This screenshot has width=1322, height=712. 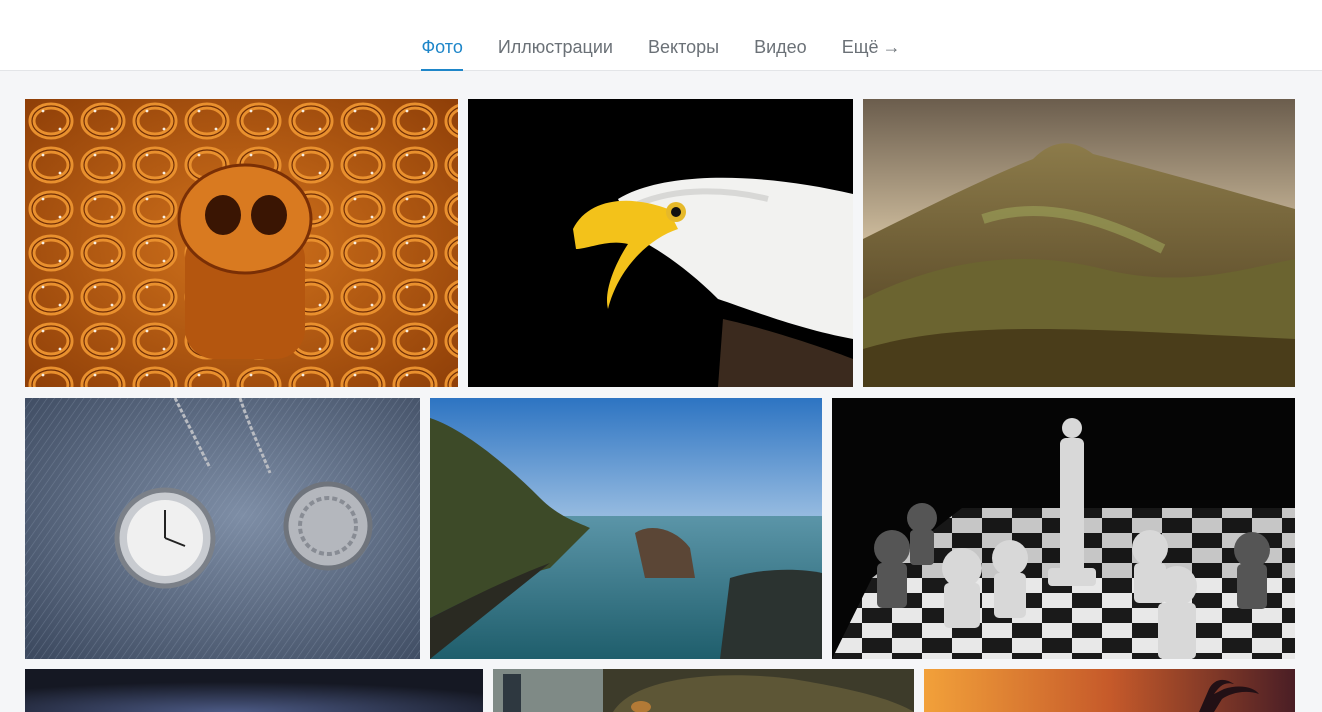 I want to click on tab-vectors: Векторы, so click(x=683, y=53).